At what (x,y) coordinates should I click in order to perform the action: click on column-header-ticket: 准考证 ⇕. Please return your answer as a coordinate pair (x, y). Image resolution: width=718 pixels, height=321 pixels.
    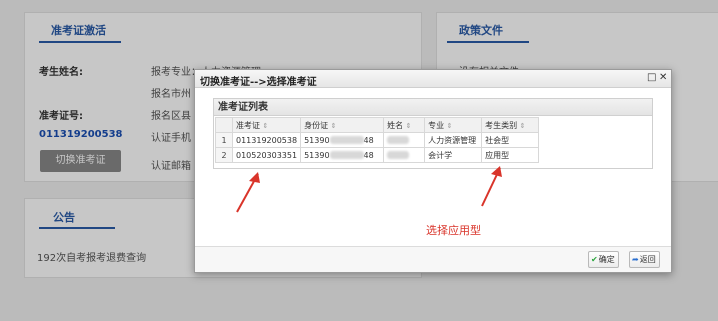
    Looking at the image, I should click on (266, 125).